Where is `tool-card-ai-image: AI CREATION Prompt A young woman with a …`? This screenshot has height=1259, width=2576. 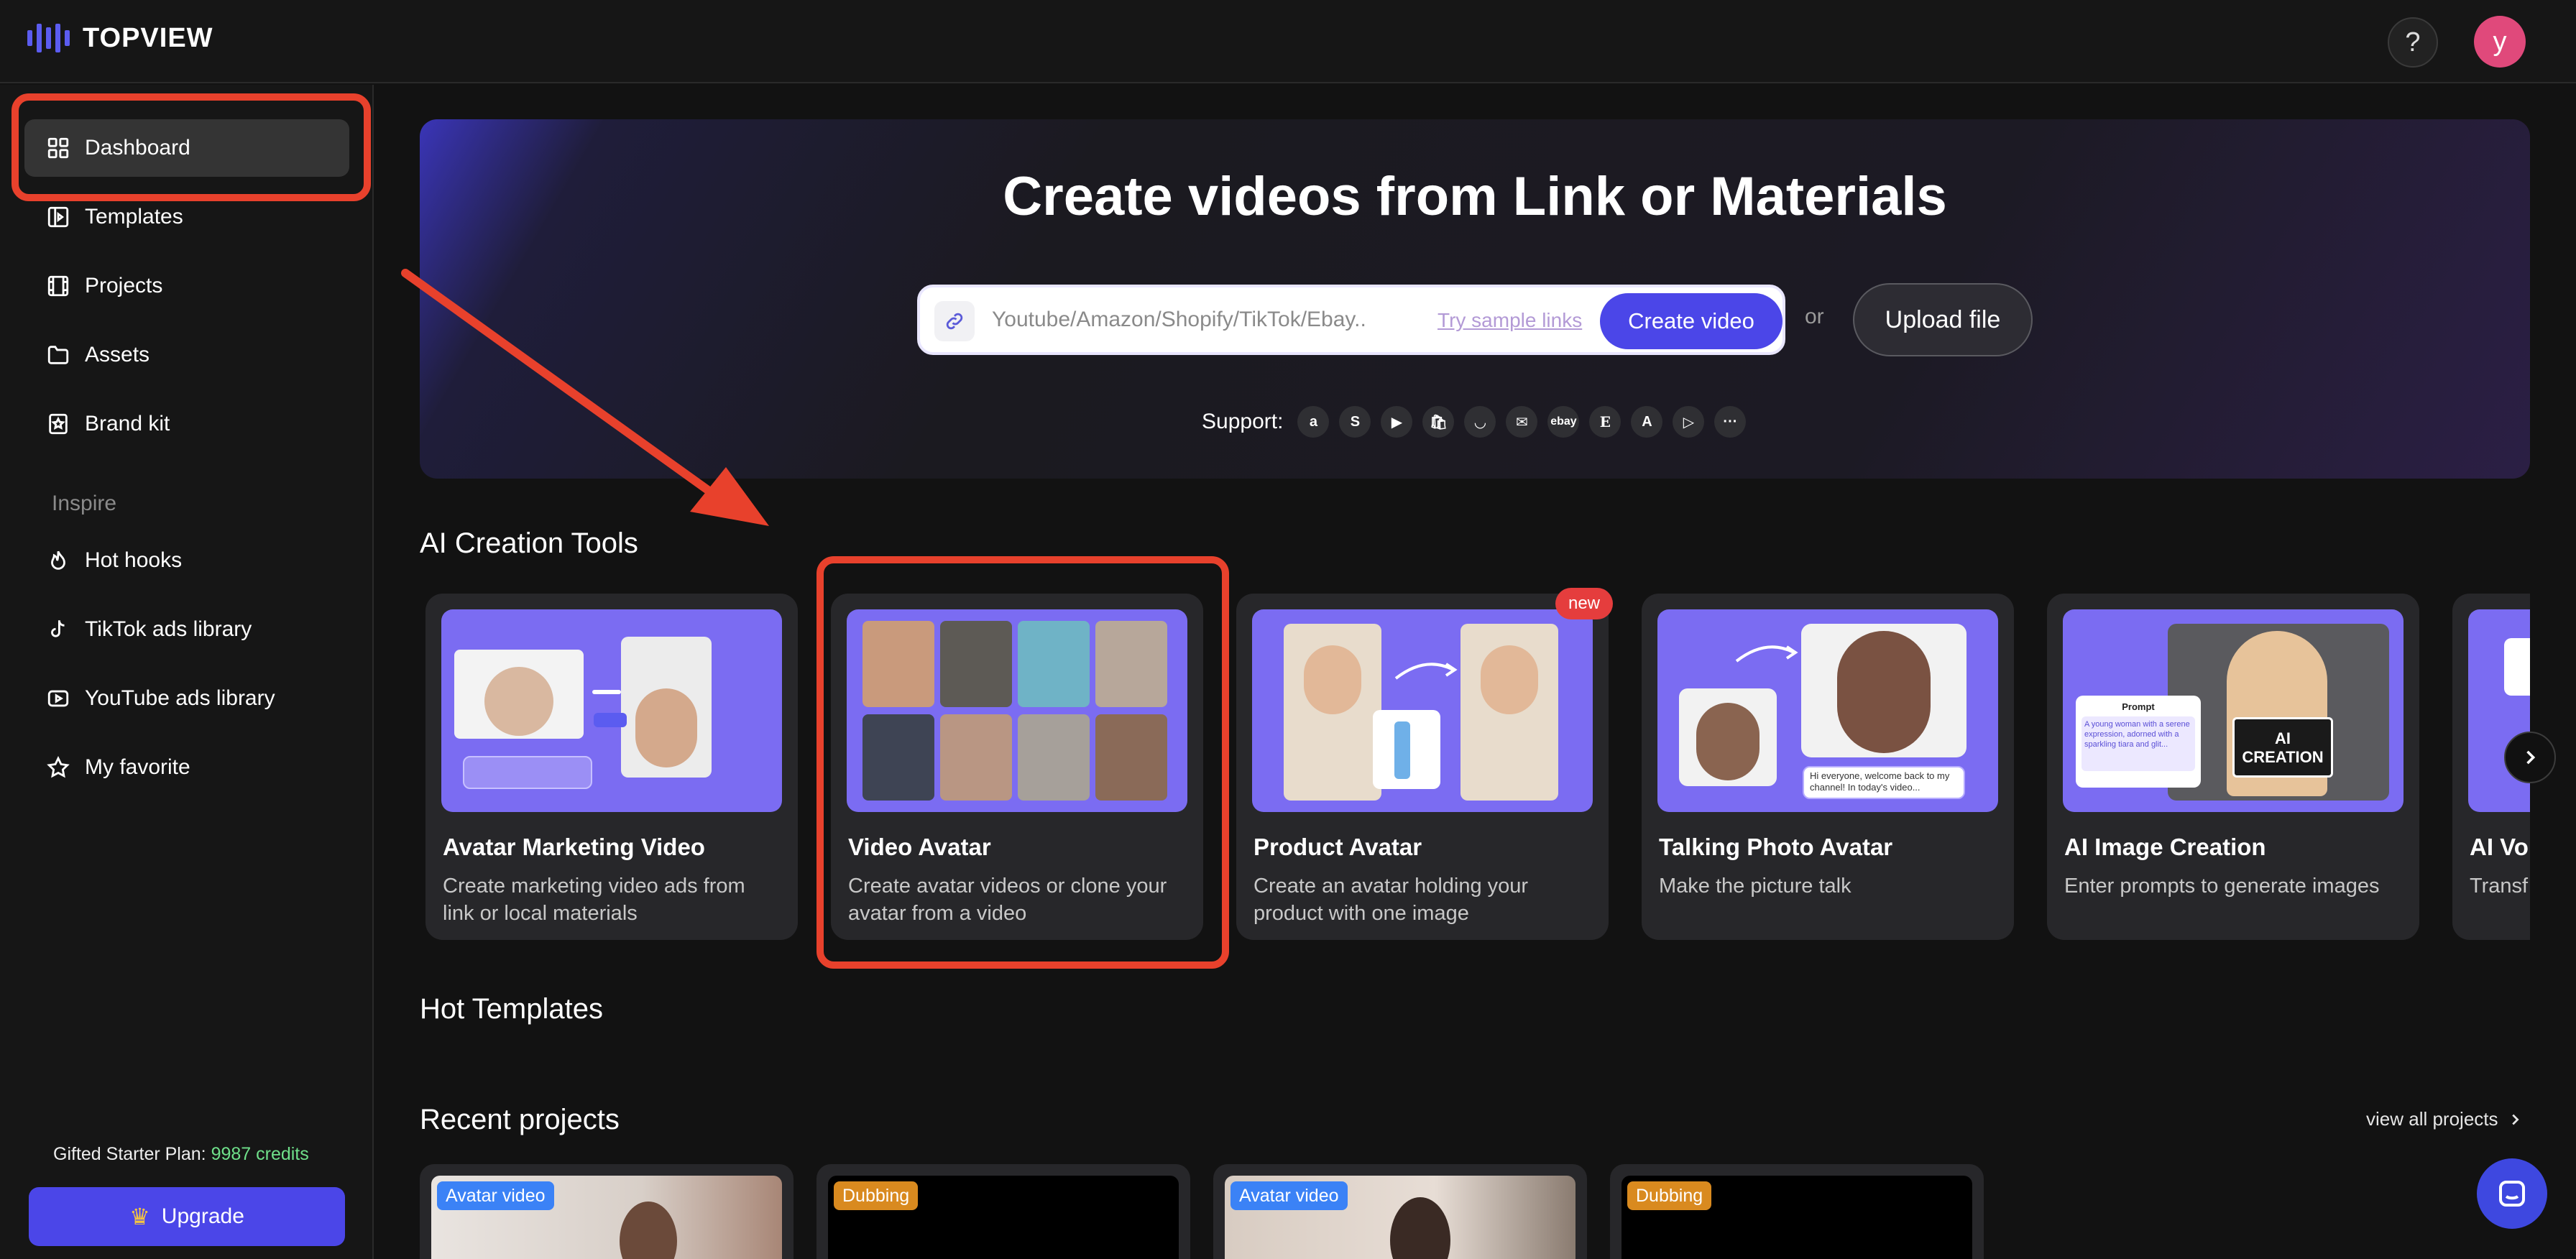 tool-card-ai-image: AI CREATION Prompt A young woman with a … is located at coordinates (2233, 767).